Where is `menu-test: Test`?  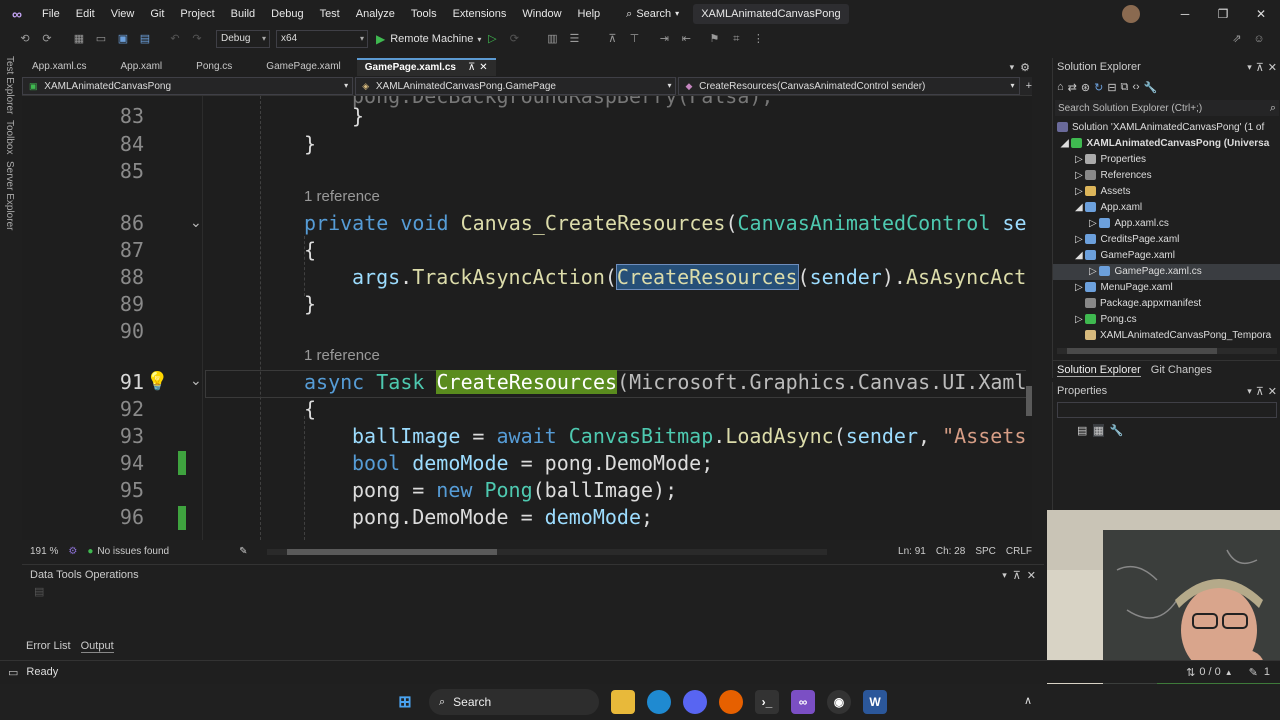 menu-test: Test is located at coordinates (330, 14).